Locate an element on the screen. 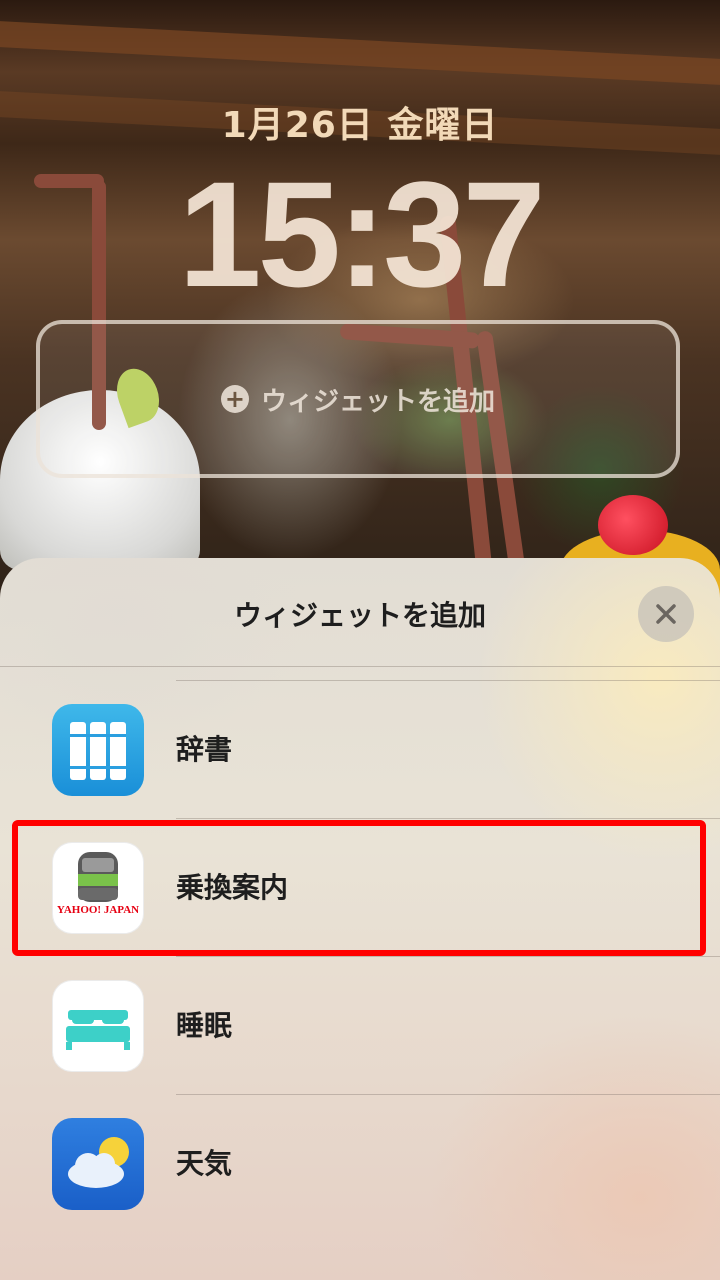 This screenshot has height=1280, width=720. widget-item-sleep: 睡眠 is located at coordinates (360, 1025).